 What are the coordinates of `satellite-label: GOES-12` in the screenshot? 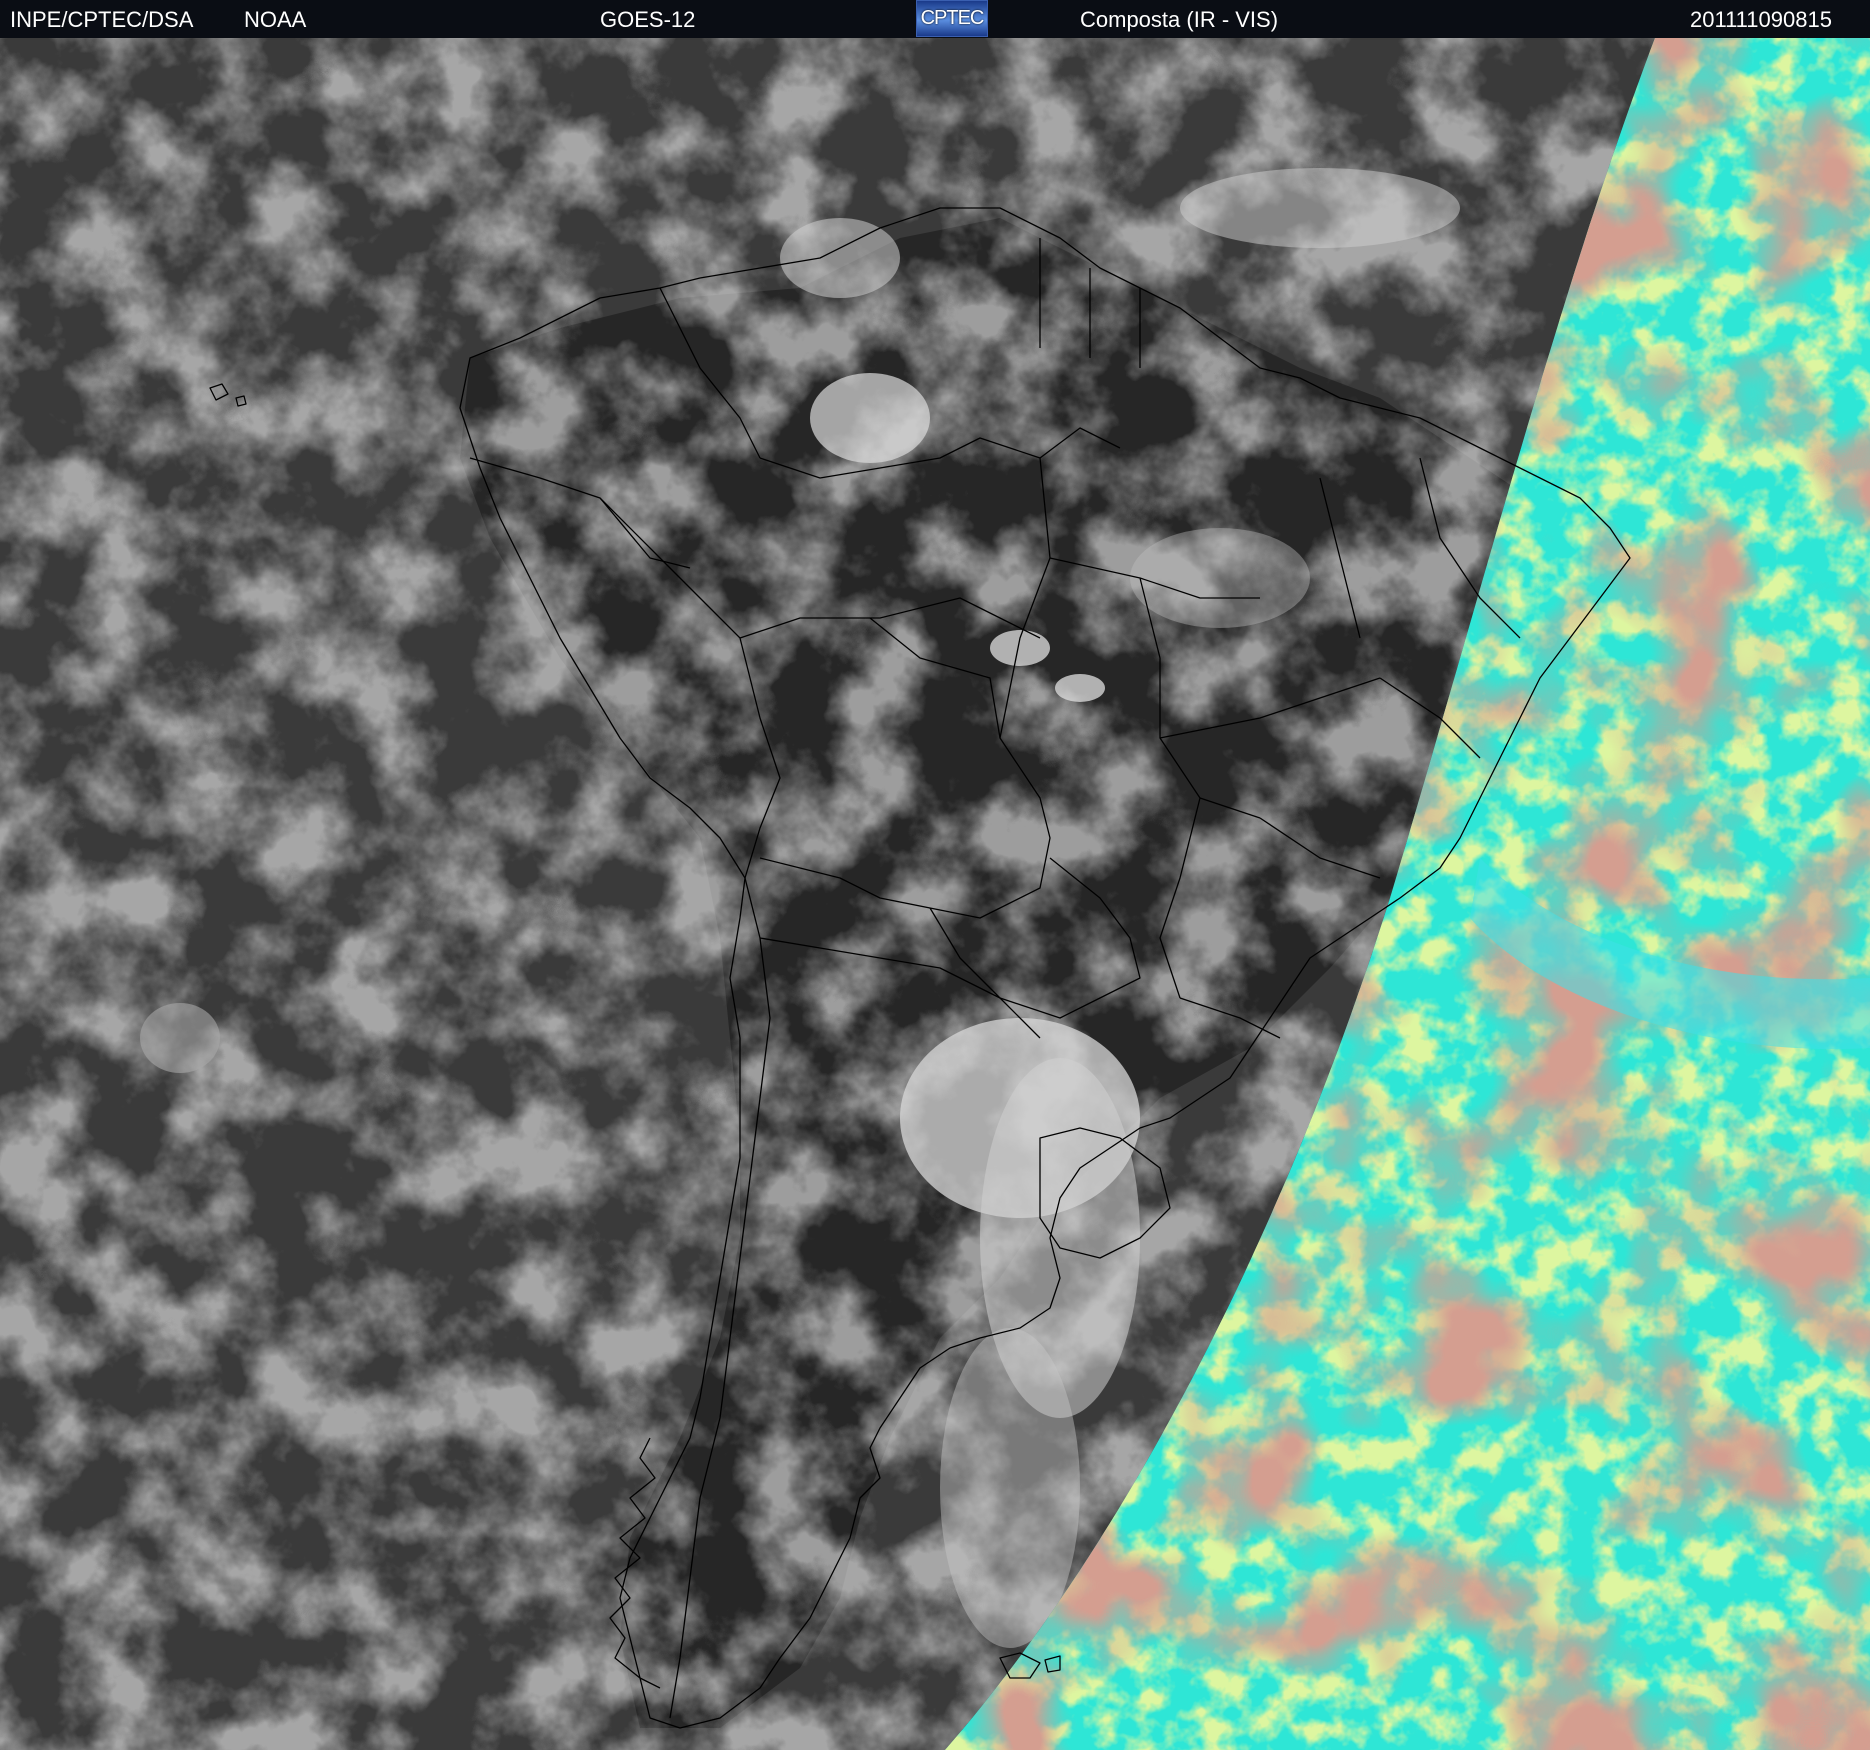 It's located at (648, 19).